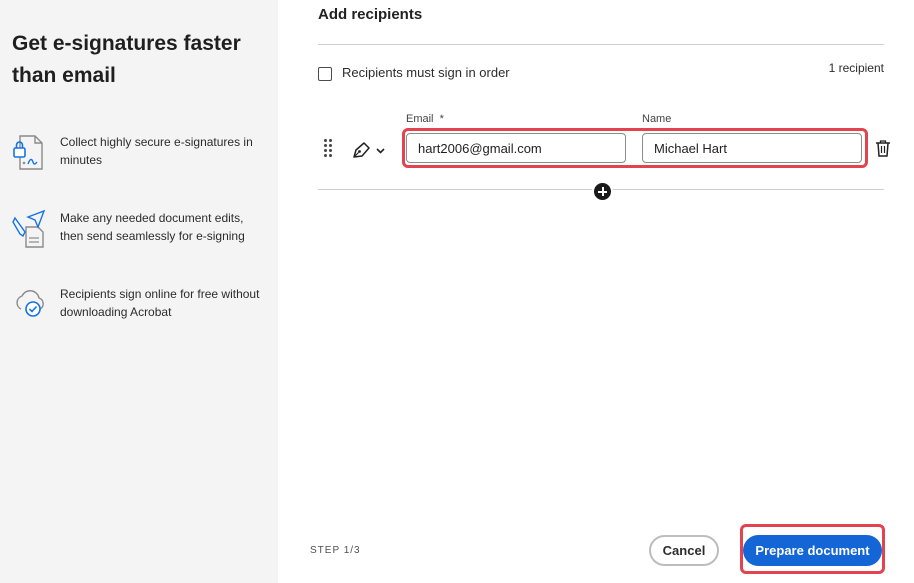 The image size is (914, 583). What do you see at coordinates (516, 148) in the screenshot?
I see `email-field` at bounding box center [516, 148].